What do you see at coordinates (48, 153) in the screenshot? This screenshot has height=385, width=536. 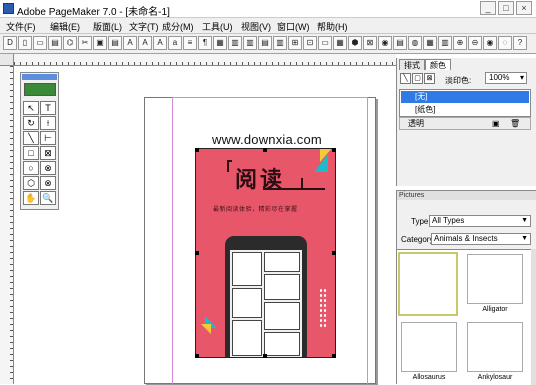 I see `tool-button: ⊠` at bounding box center [48, 153].